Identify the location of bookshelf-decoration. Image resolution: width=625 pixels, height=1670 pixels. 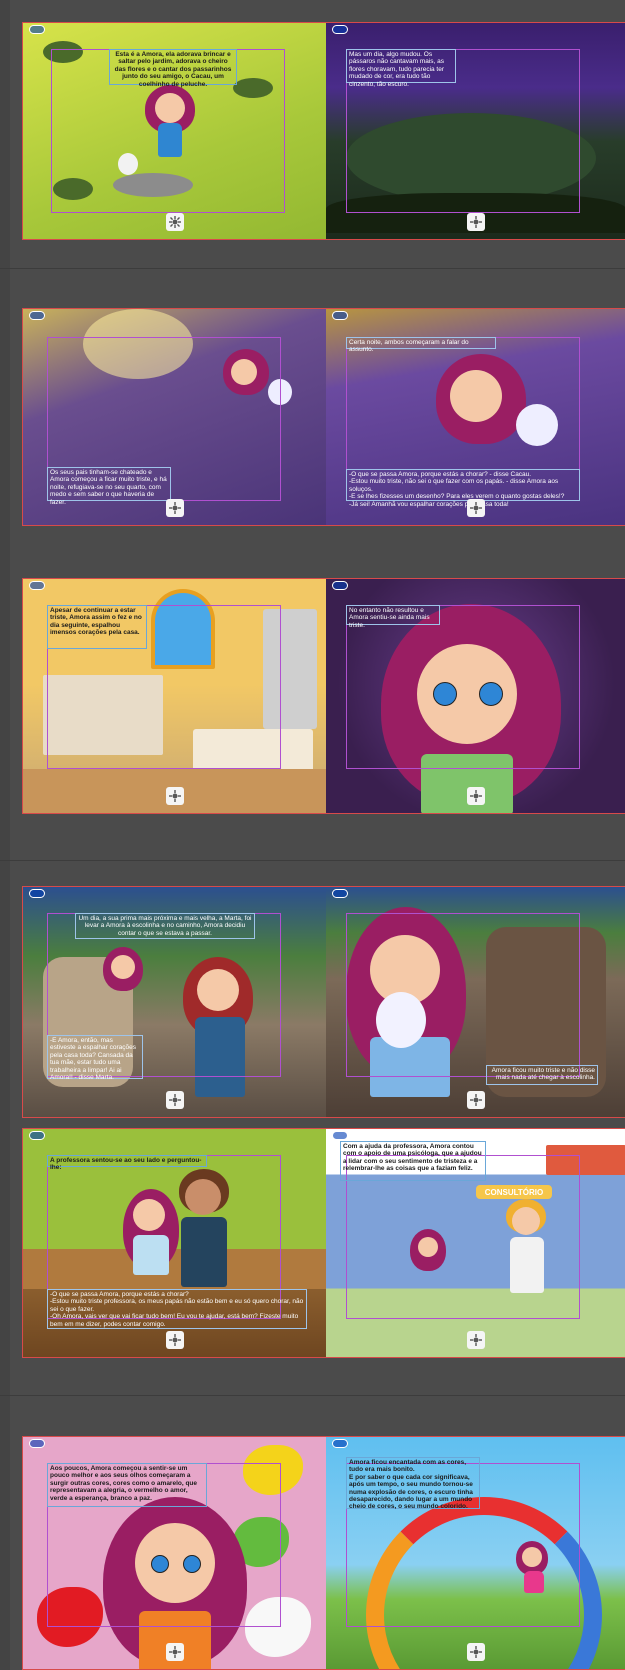
(585, 1160).